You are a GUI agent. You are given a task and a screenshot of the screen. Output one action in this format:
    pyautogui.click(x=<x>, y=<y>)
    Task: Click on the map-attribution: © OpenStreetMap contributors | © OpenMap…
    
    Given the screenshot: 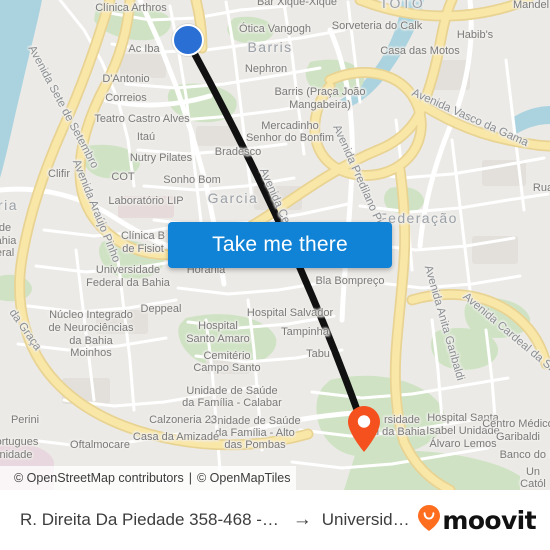 What is the action you would take?
    pyautogui.click(x=148, y=478)
    